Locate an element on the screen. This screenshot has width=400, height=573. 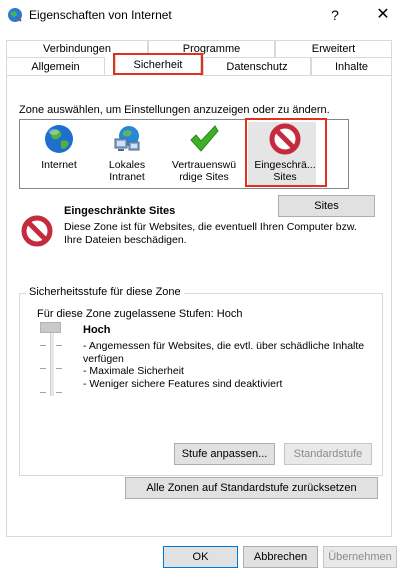
apply-button: Übernehmen is located at coordinates (360, 557).